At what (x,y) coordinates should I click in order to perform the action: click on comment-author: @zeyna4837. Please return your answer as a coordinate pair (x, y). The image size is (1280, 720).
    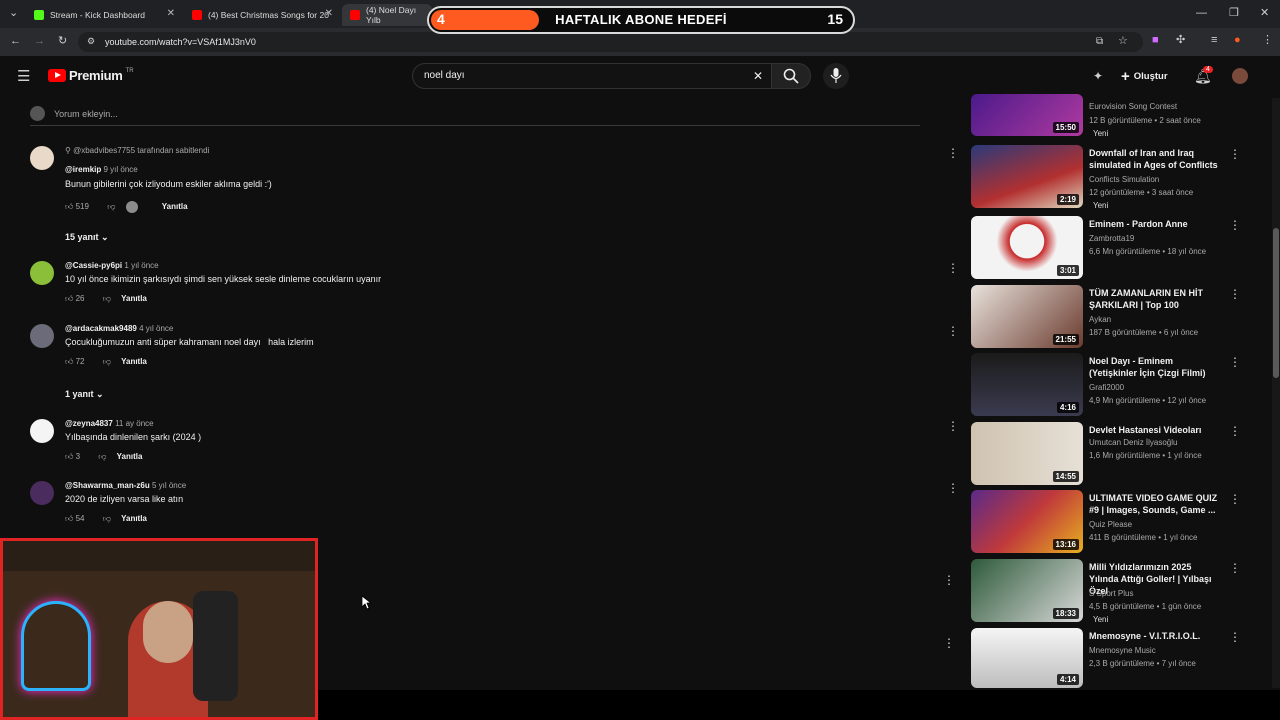
    Looking at the image, I should click on (89, 423).